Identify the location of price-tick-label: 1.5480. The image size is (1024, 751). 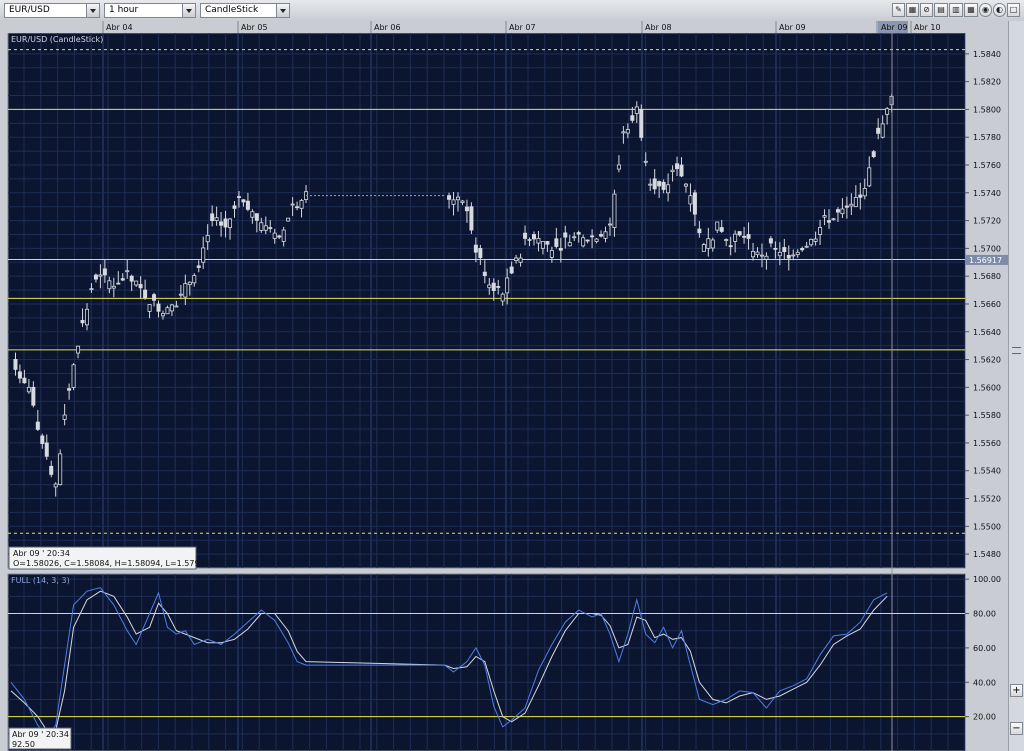
(987, 554).